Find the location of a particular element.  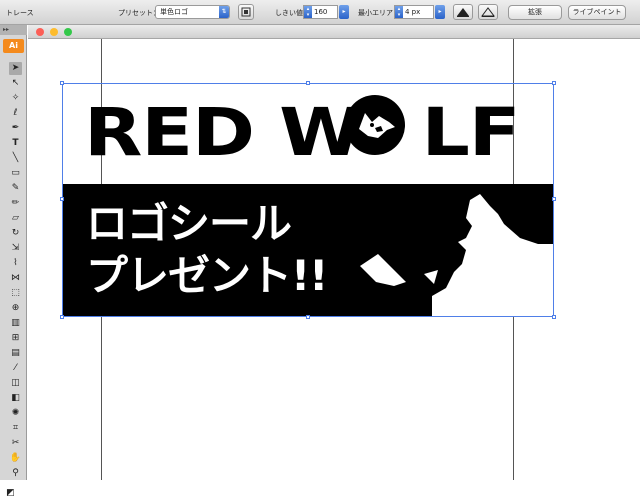

paintbrush-tool-icon: ✎ is located at coordinates (15, 188).